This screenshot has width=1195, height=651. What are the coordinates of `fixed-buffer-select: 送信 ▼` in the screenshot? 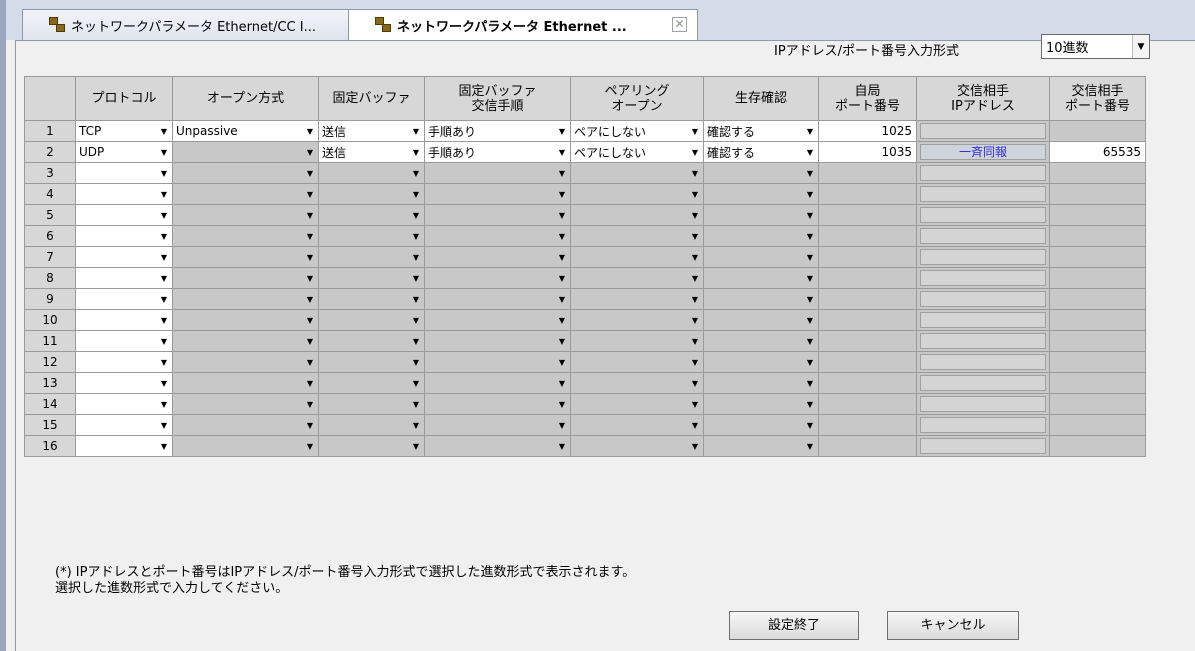 It's located at (371, 131).